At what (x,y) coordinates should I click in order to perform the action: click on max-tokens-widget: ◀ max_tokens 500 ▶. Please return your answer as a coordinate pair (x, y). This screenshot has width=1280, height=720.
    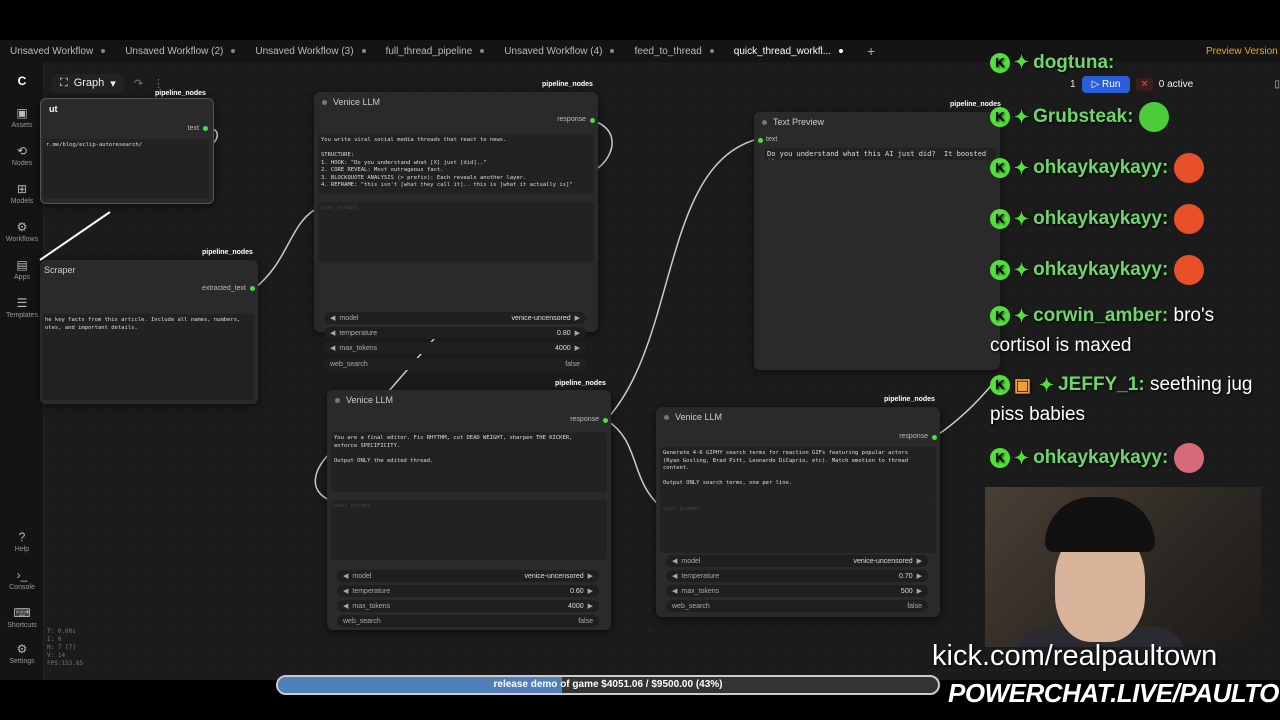
    Looking at the image, I should click on (797, 591).